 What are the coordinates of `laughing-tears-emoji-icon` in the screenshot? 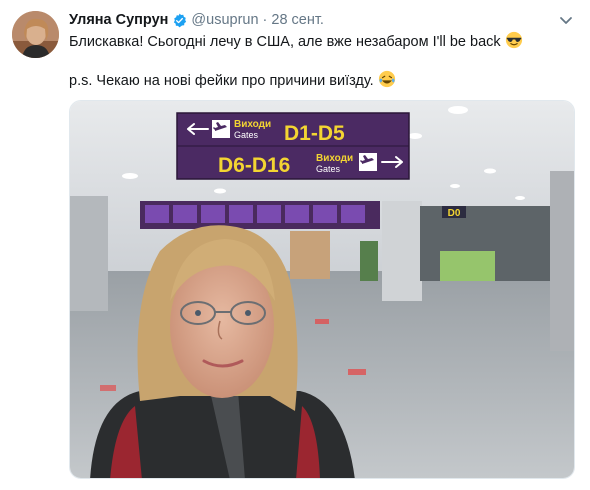 It's located at (387, 81).